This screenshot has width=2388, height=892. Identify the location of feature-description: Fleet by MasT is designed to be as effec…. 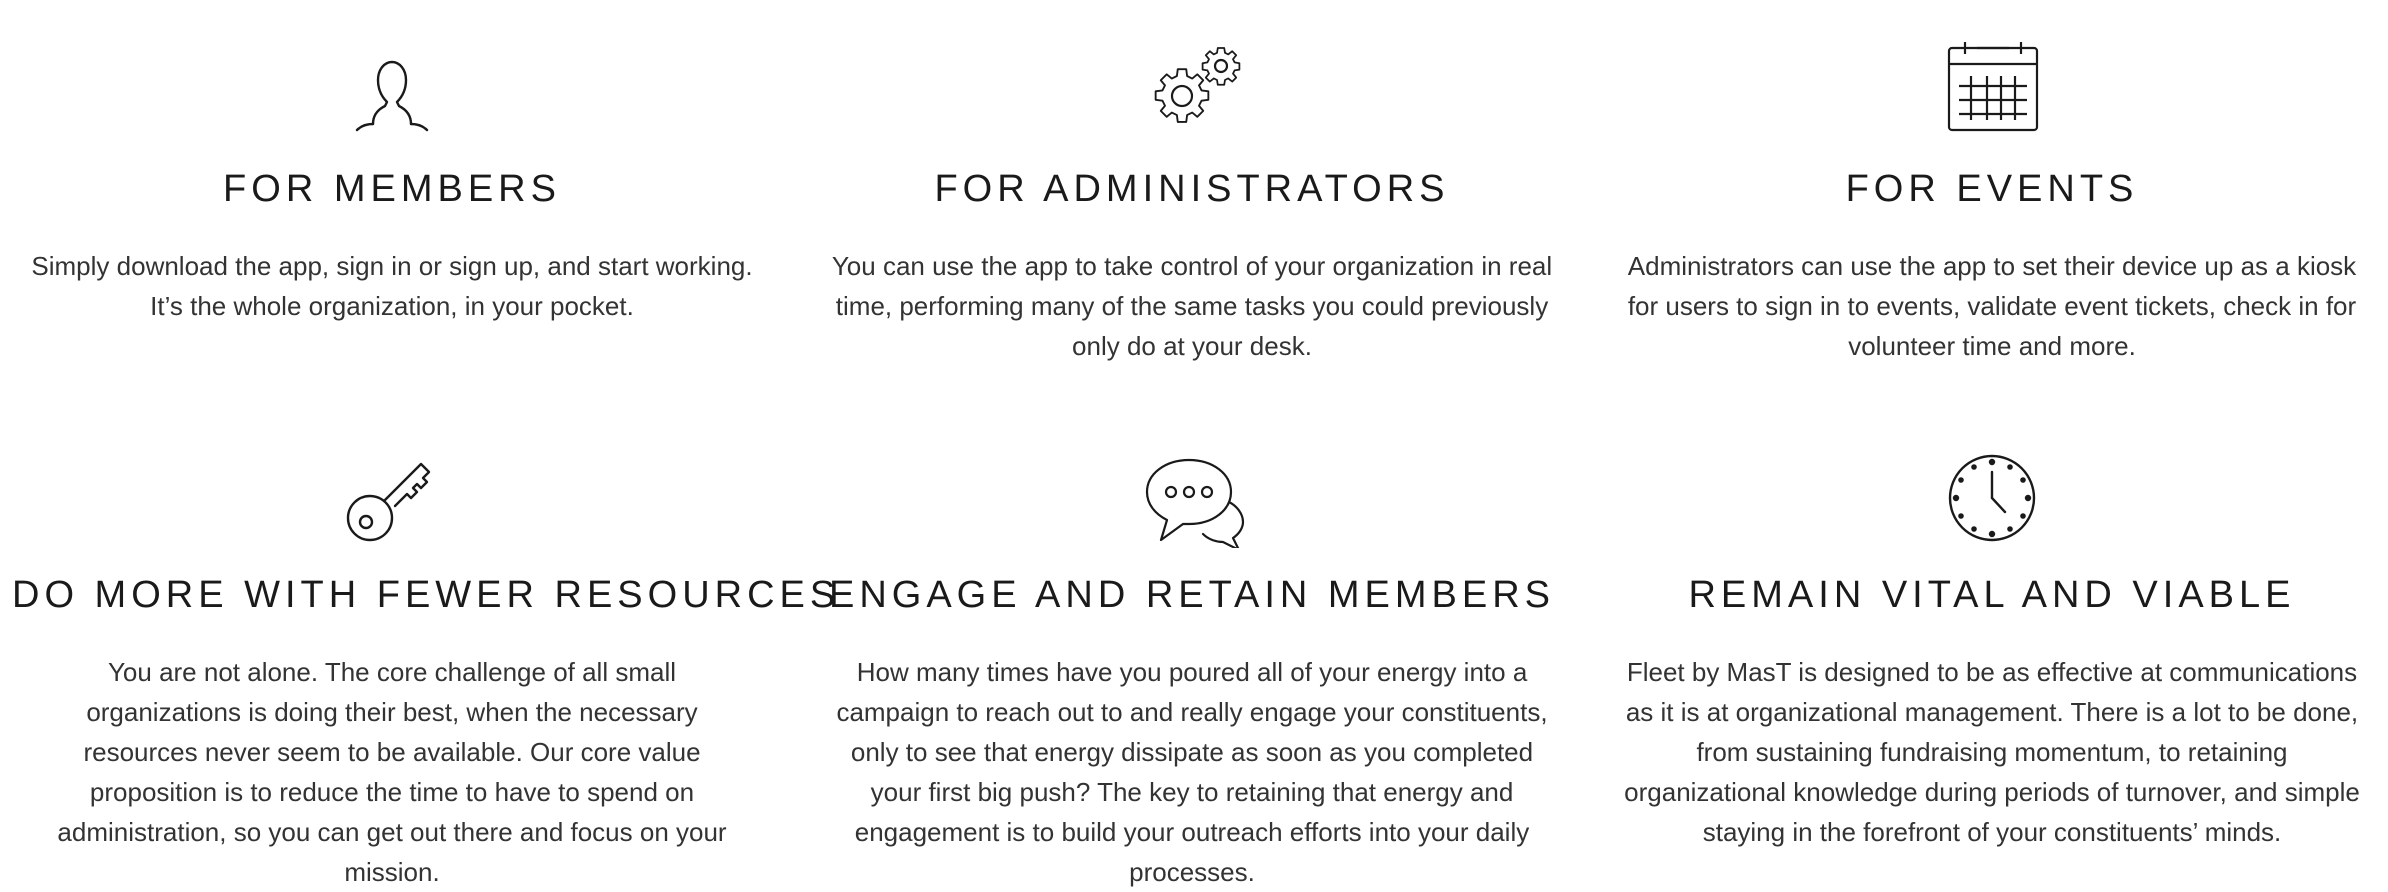
(1992, 752).